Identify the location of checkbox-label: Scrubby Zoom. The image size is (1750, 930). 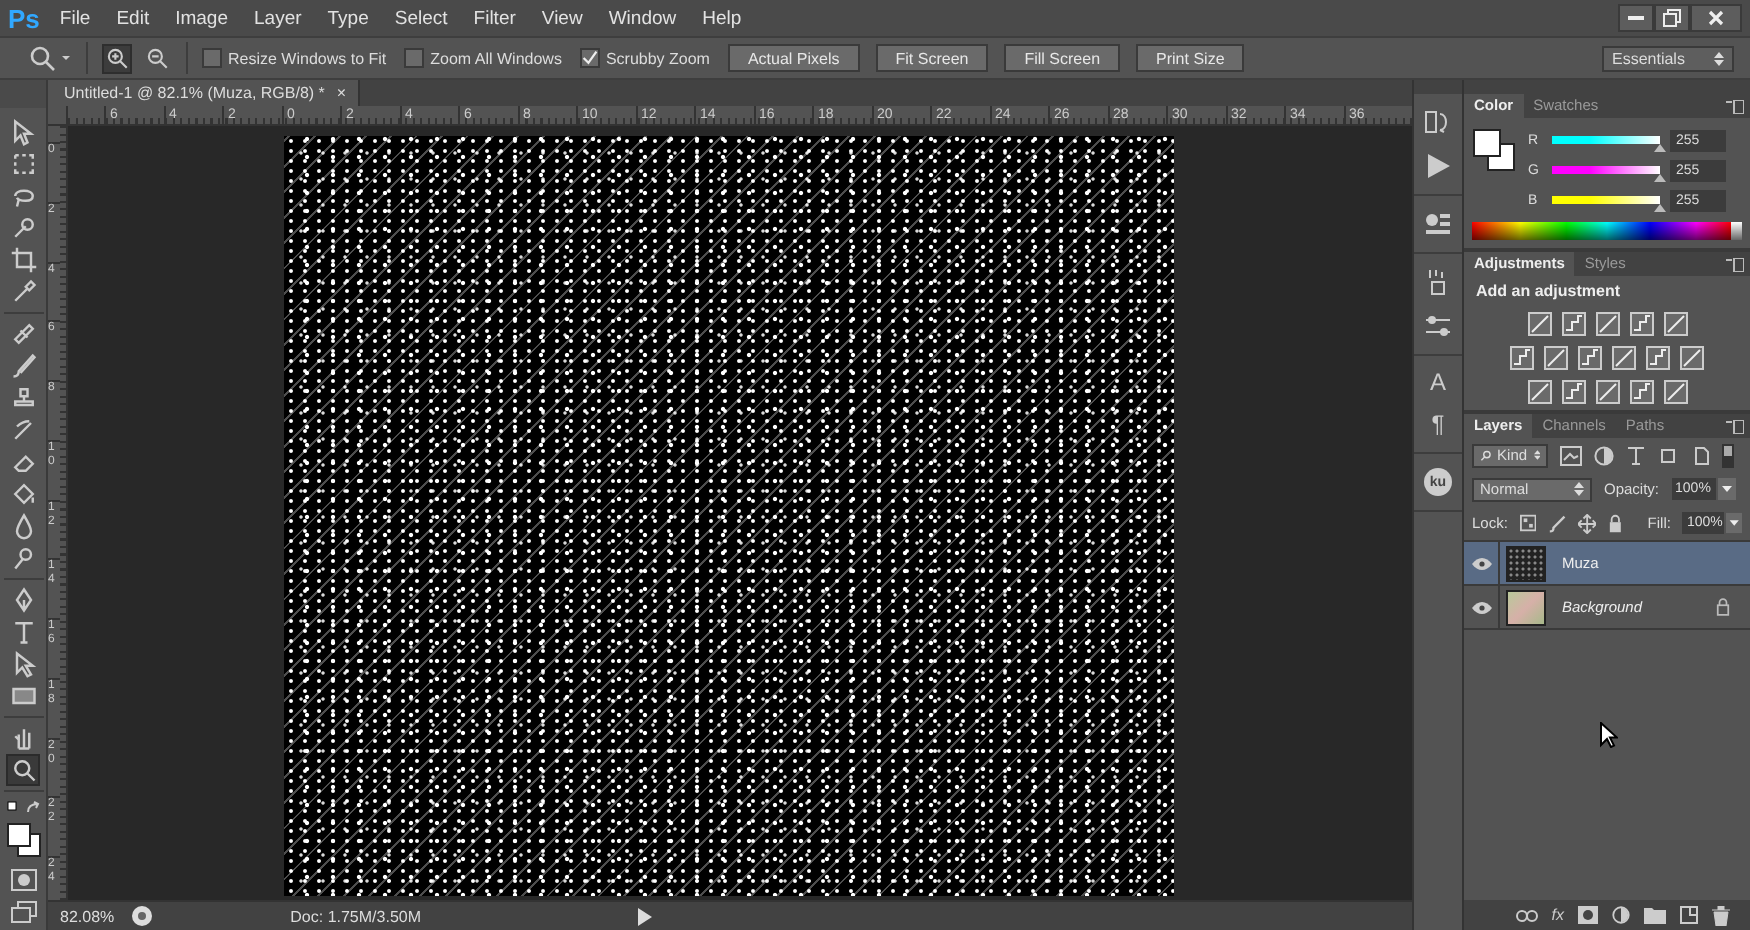
(657, 58).